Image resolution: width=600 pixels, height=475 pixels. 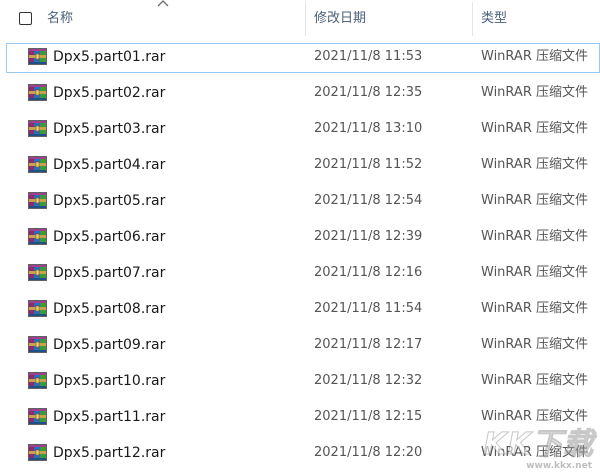 What do you see at coordinates (368, 308) in the screenshot?
I see `file-modified-date: 2021/11/8 11:54` at bounding box center [368, 308].